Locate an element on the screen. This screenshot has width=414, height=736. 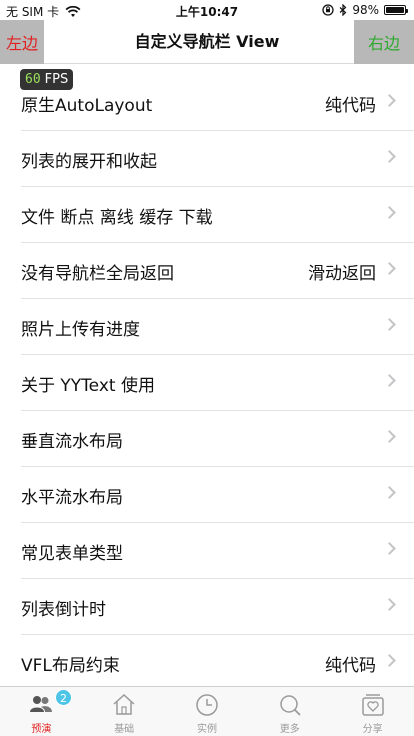
search-icon is located at coordinates (290, 705).